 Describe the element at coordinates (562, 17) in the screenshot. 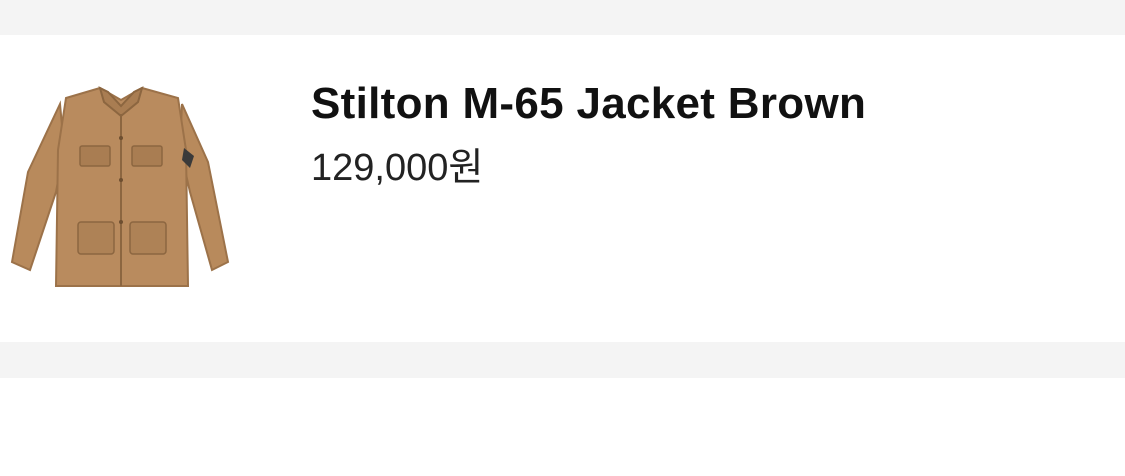

I see `top-divider-band` at that location.